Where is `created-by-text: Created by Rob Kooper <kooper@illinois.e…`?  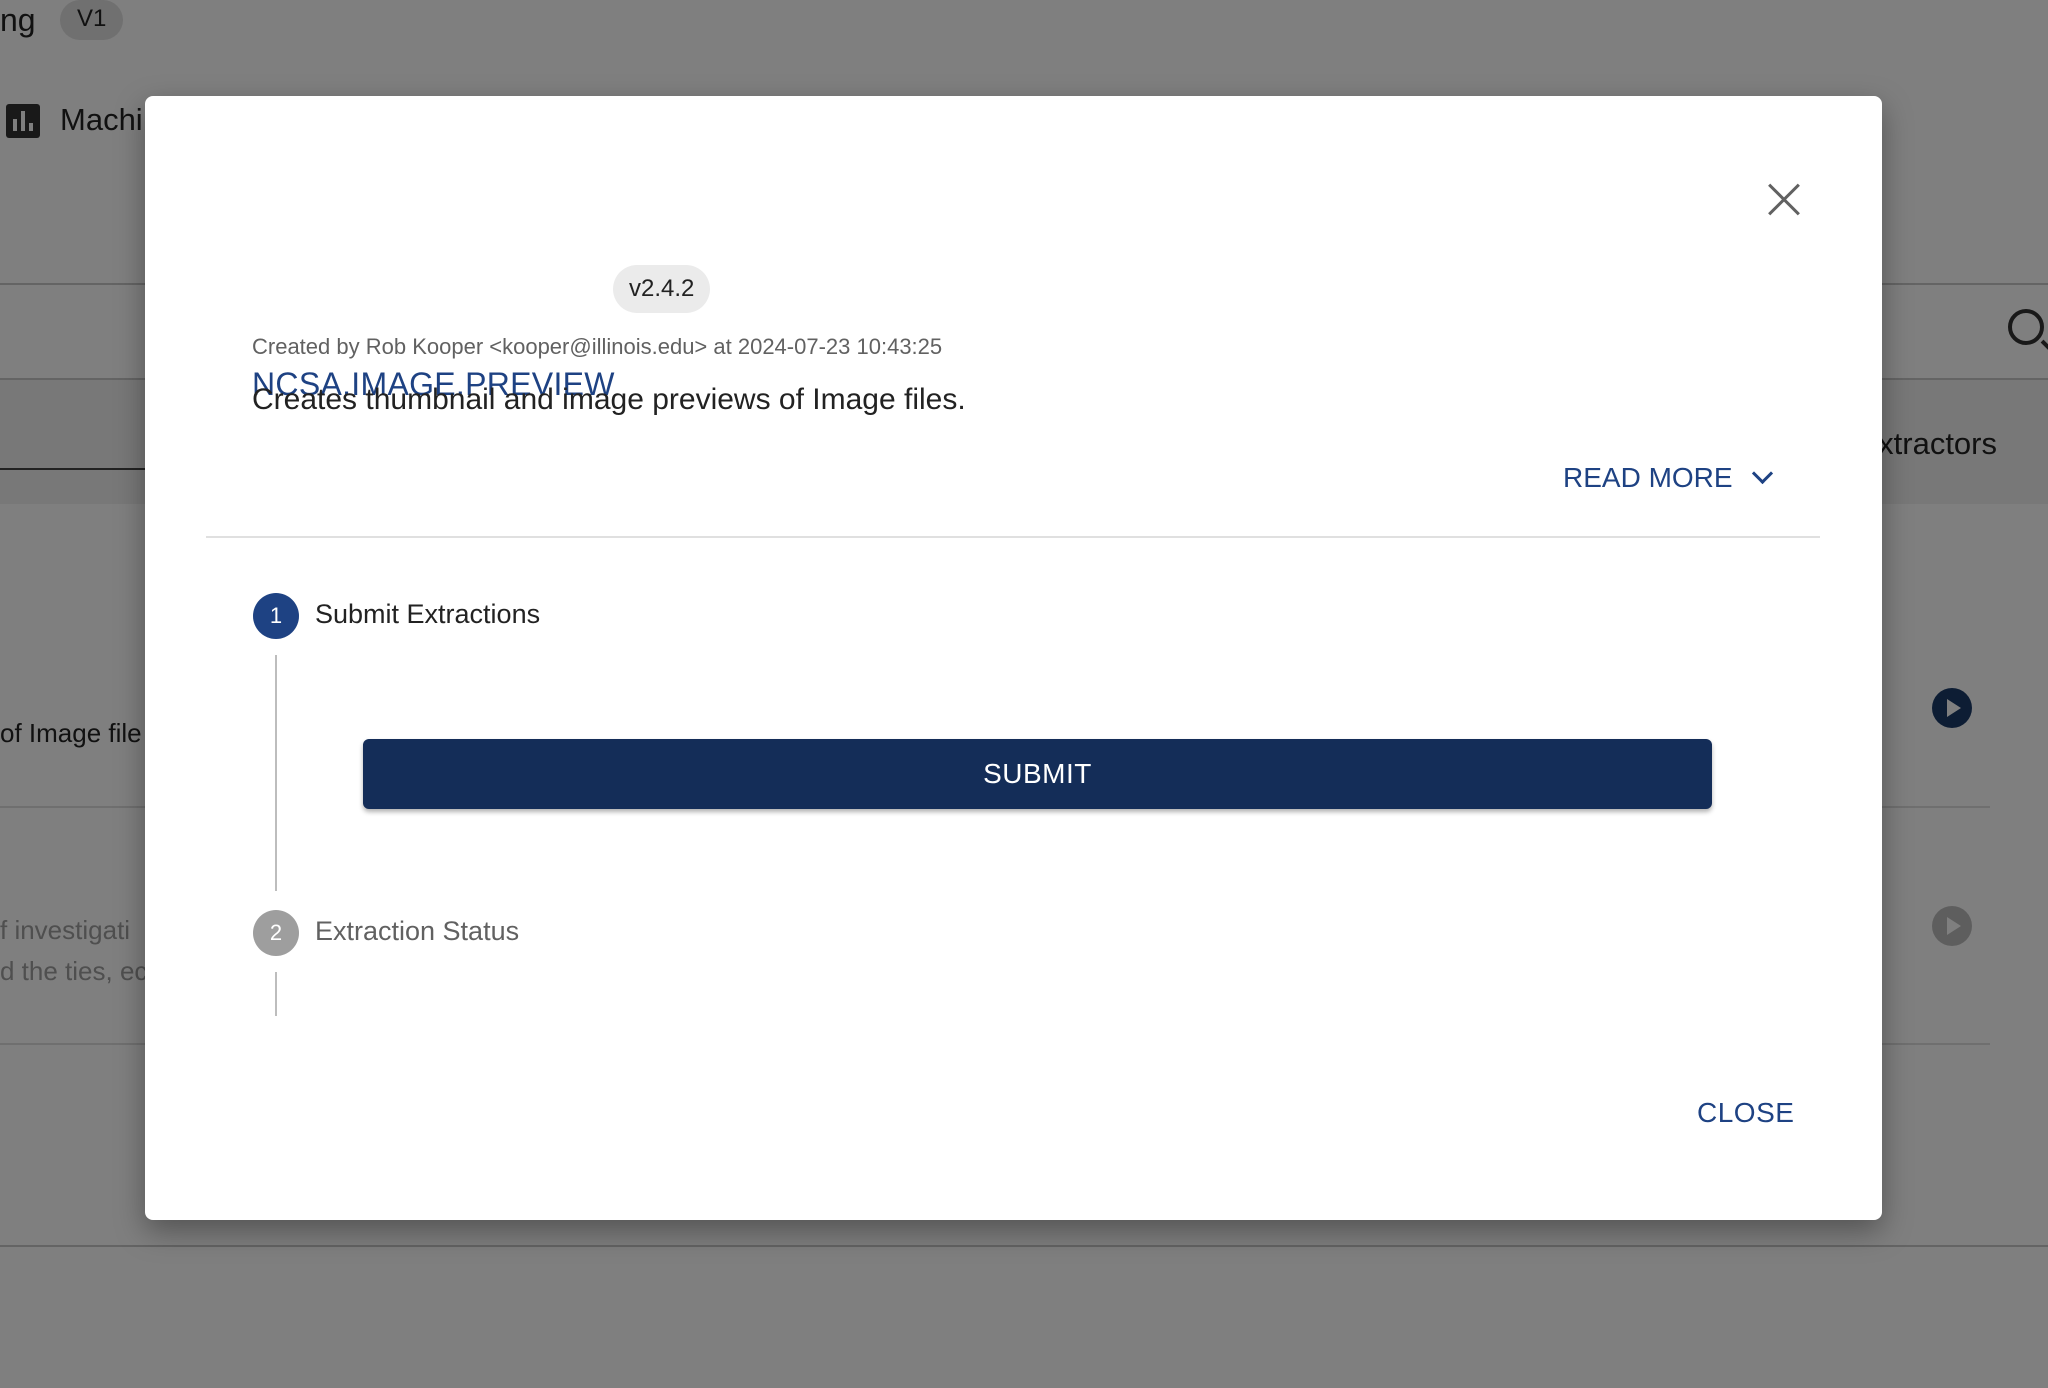
created-by-text: Created by Rob Kooper <kooper@illinois.e… is located at coordinates (597, 346).